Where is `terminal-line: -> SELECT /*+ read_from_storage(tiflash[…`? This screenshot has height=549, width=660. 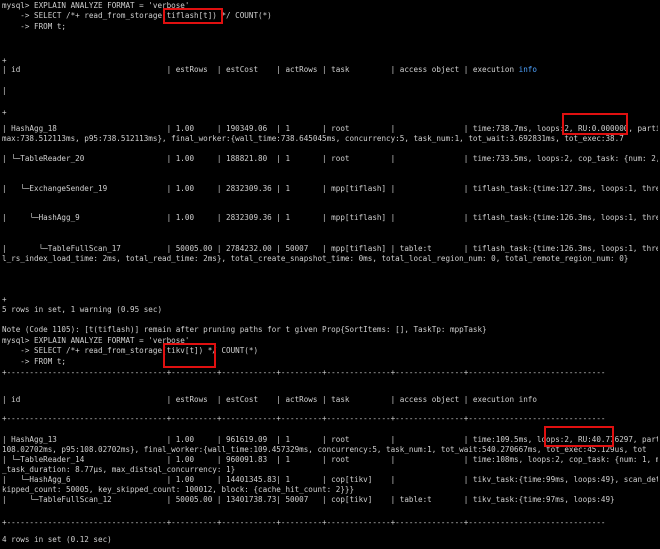
terminal-line: -> SELECT /*+ read_from_storage(tiflash[… is located at coordinates (137, 15).